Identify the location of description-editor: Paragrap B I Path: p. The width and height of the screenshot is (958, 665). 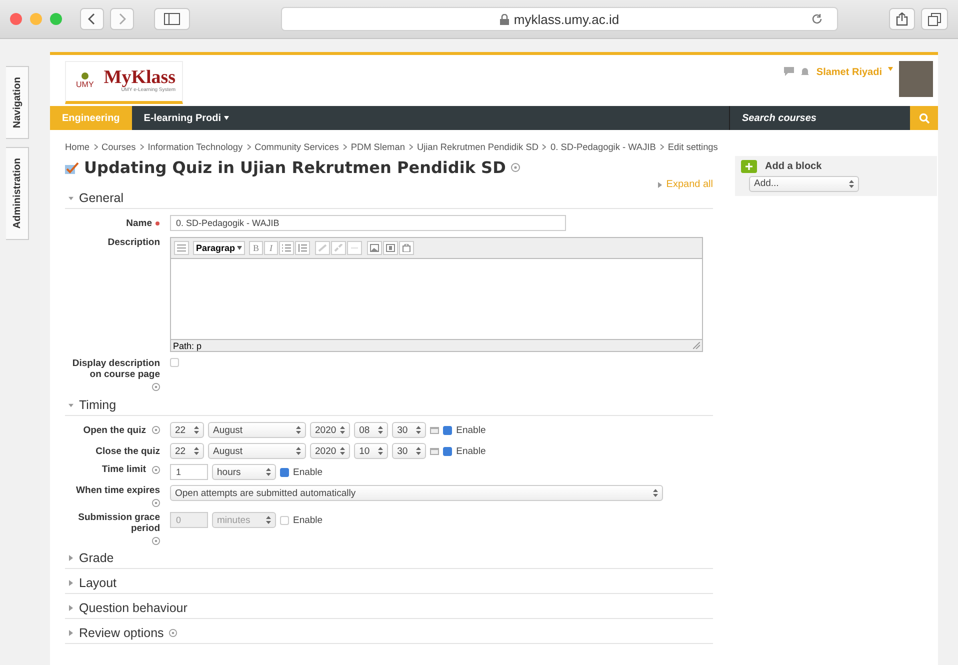
(436, 294).